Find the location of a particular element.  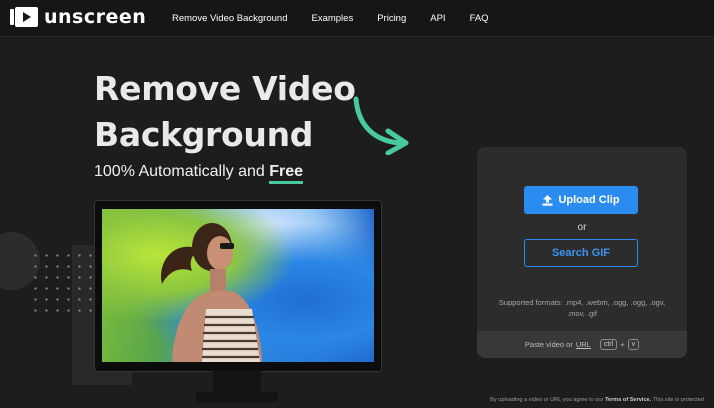

paste-url-link: URL is located at coordinates (583, 344).